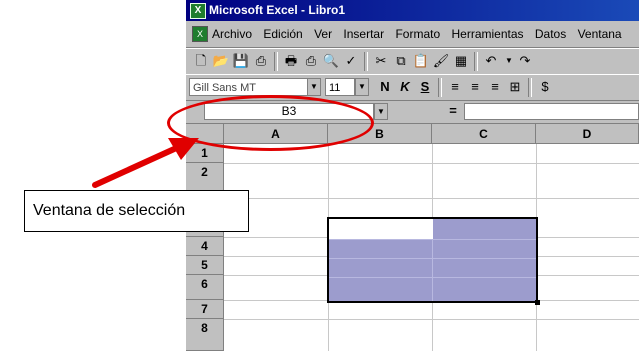 This screenshot has width=639, height=351. I want to click on callout-label: Ventana de selección, so click(136, 211).